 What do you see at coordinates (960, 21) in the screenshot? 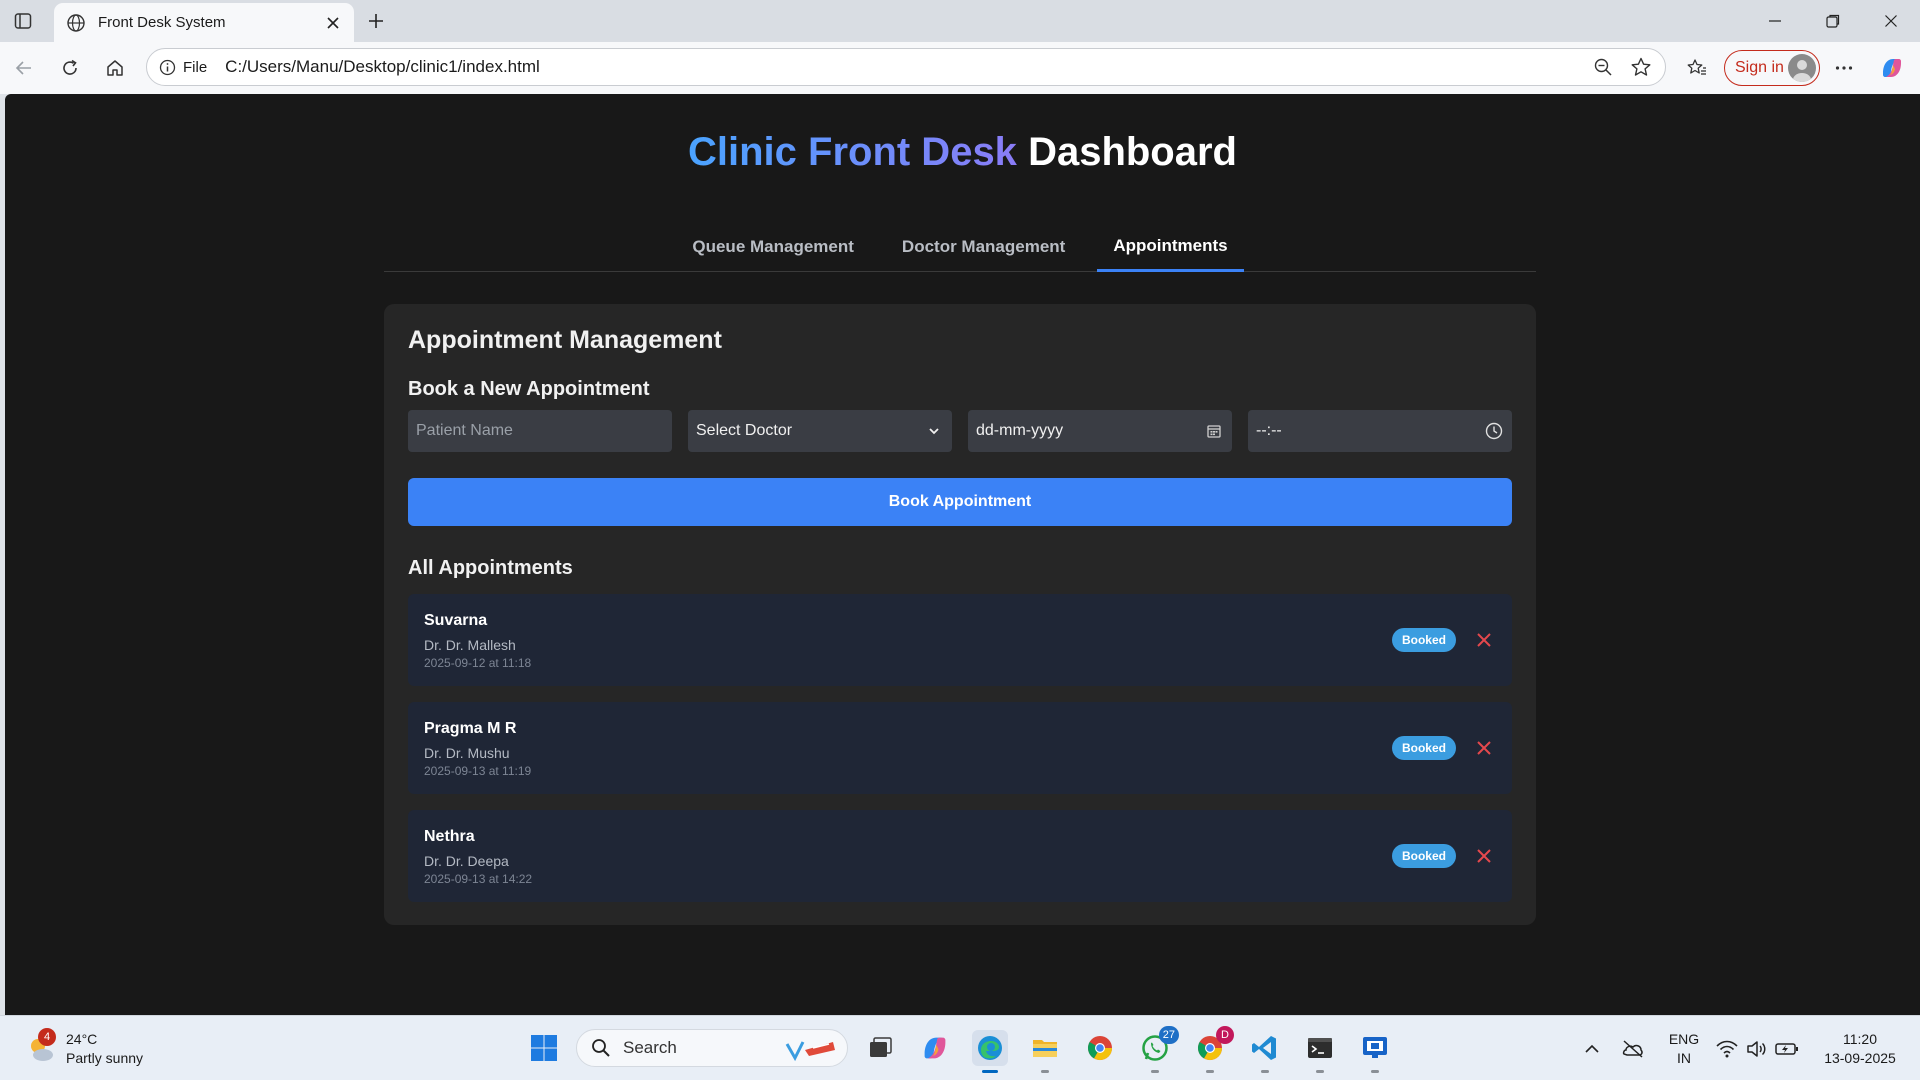
I see `browser-tab-bar: Front Desk System` at bounding box center [960, 21].